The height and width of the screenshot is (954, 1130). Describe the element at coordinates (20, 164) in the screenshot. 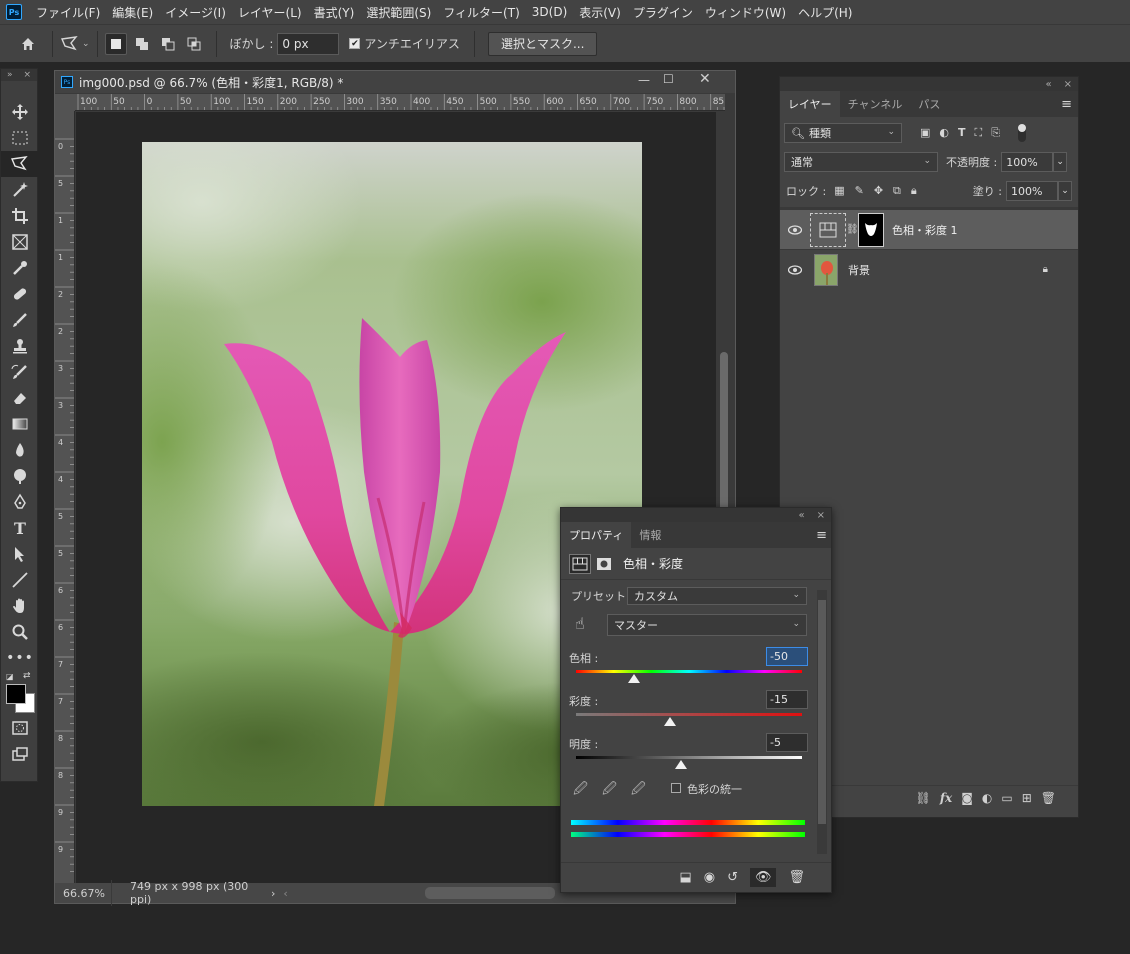

I see `polygon-lasso-tool-icon` at that location.